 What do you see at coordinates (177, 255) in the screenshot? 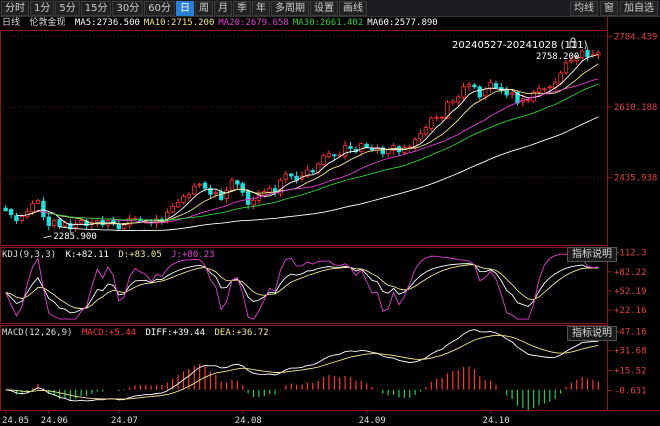
I see `kdj-j-label: J:` at bounding box center [177, 255].